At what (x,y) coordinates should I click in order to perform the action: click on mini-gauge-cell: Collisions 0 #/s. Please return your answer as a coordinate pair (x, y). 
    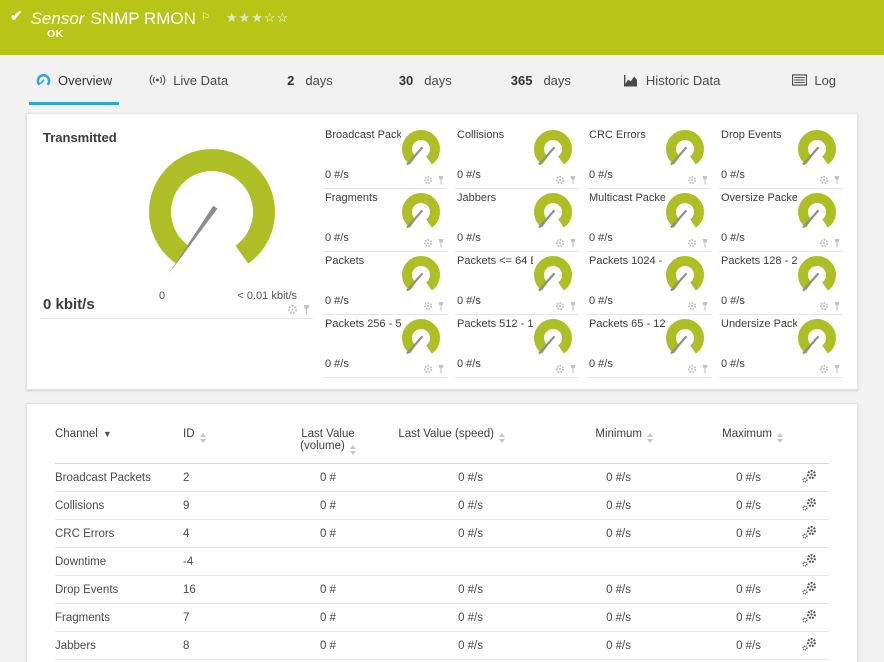
    Looking at the image, I should click on (517, 157).